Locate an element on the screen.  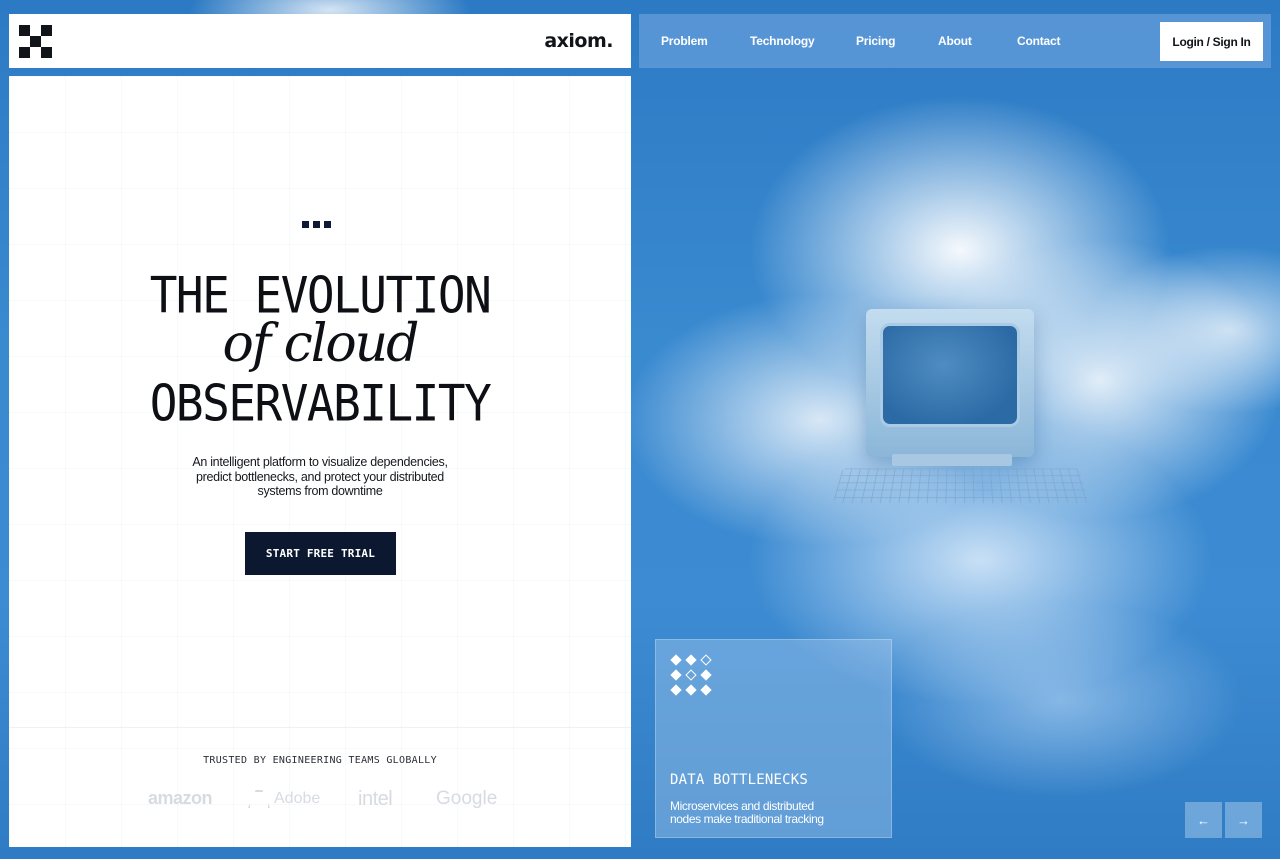
adobe-logo-text: Adobe is located at coordinates (297, 798).